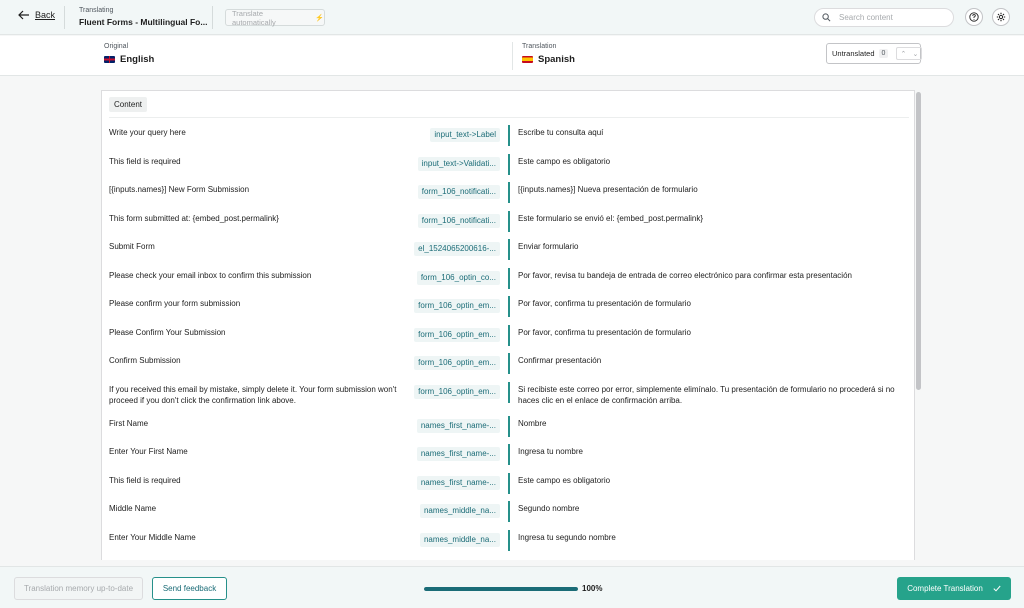 This screenshot has width=1024, height=608. I want to click on original-language-name: English, so click(137, 59).